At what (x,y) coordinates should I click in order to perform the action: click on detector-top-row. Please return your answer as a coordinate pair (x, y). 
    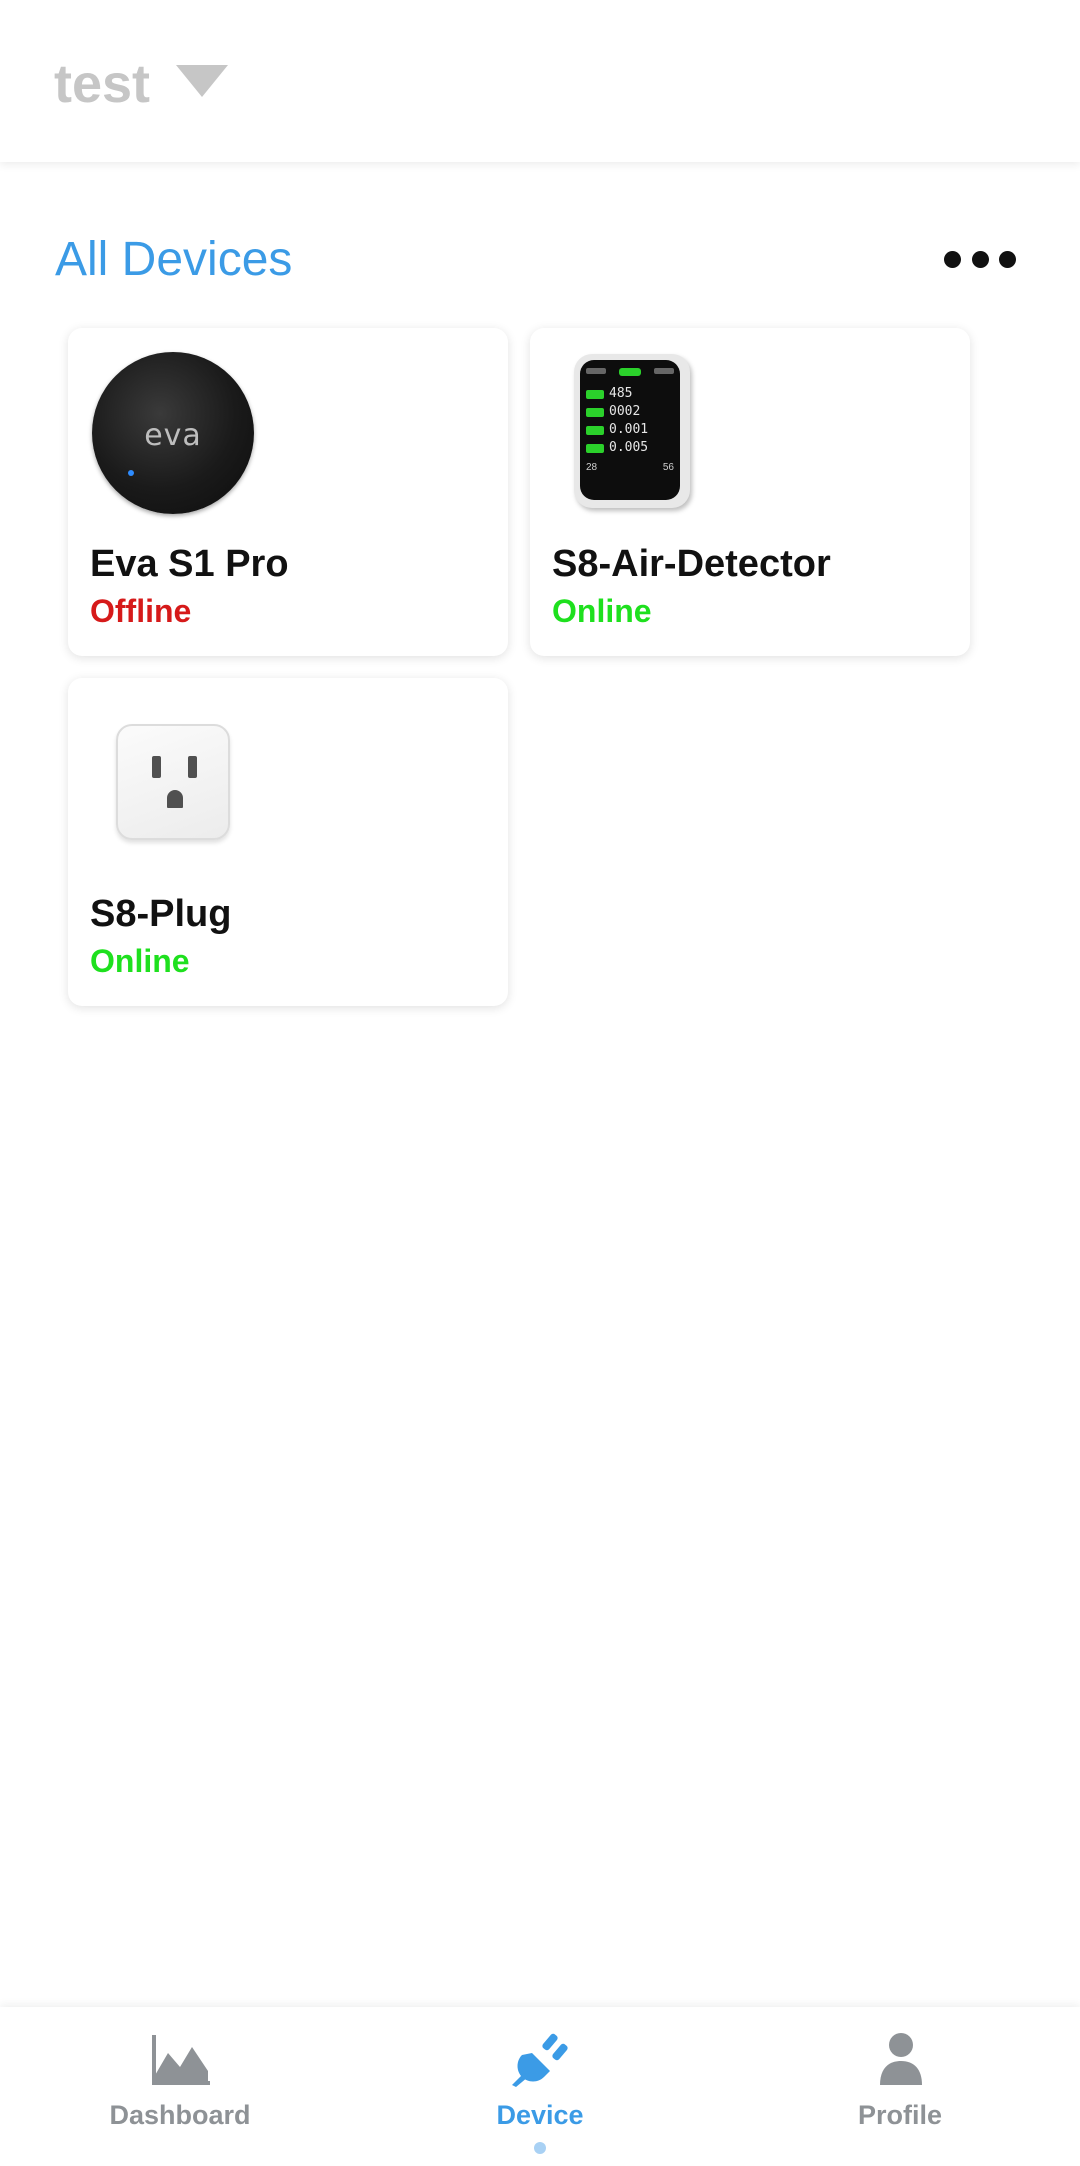
    Looking at the image, I should click on (630, 375).